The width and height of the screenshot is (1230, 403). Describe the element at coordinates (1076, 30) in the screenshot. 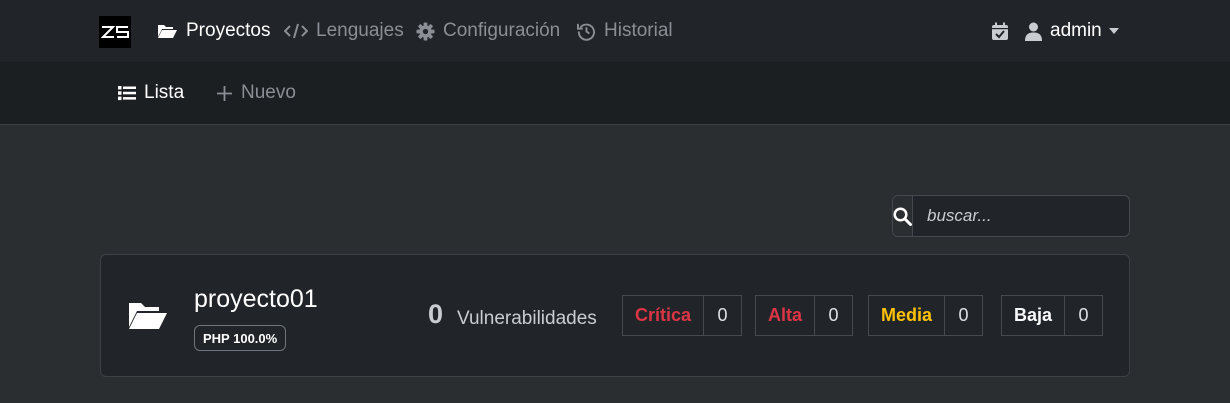

I see `user-name: admin` at that location.